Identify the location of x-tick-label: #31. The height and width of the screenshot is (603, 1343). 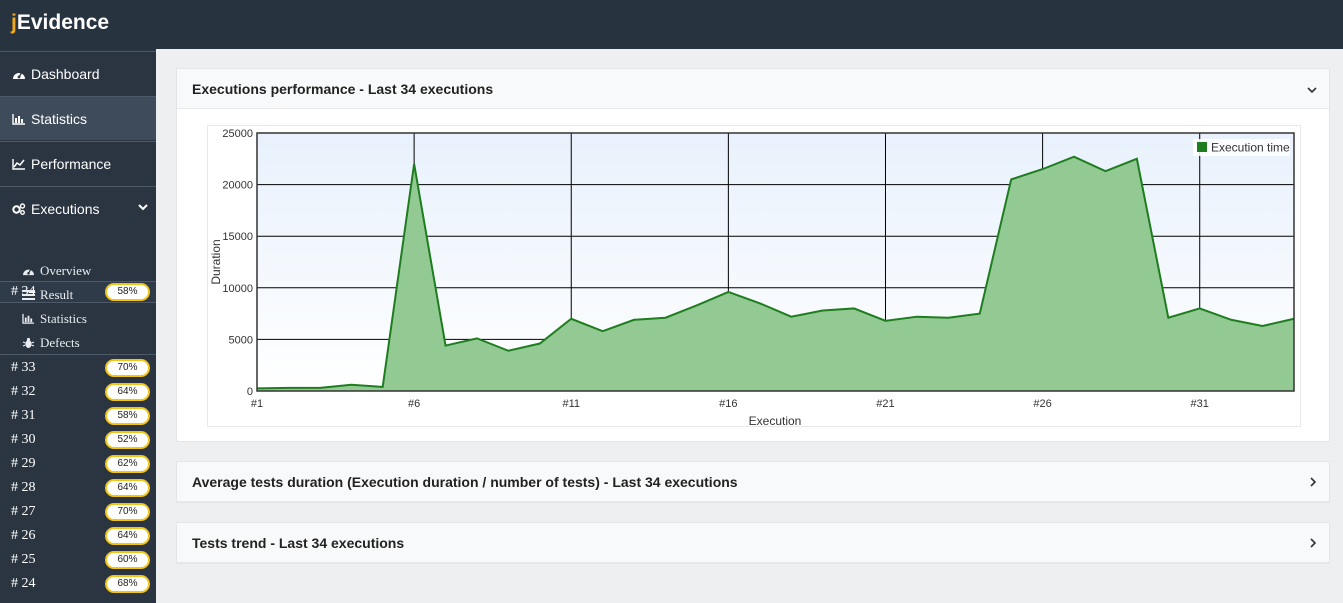
(1200, 404).